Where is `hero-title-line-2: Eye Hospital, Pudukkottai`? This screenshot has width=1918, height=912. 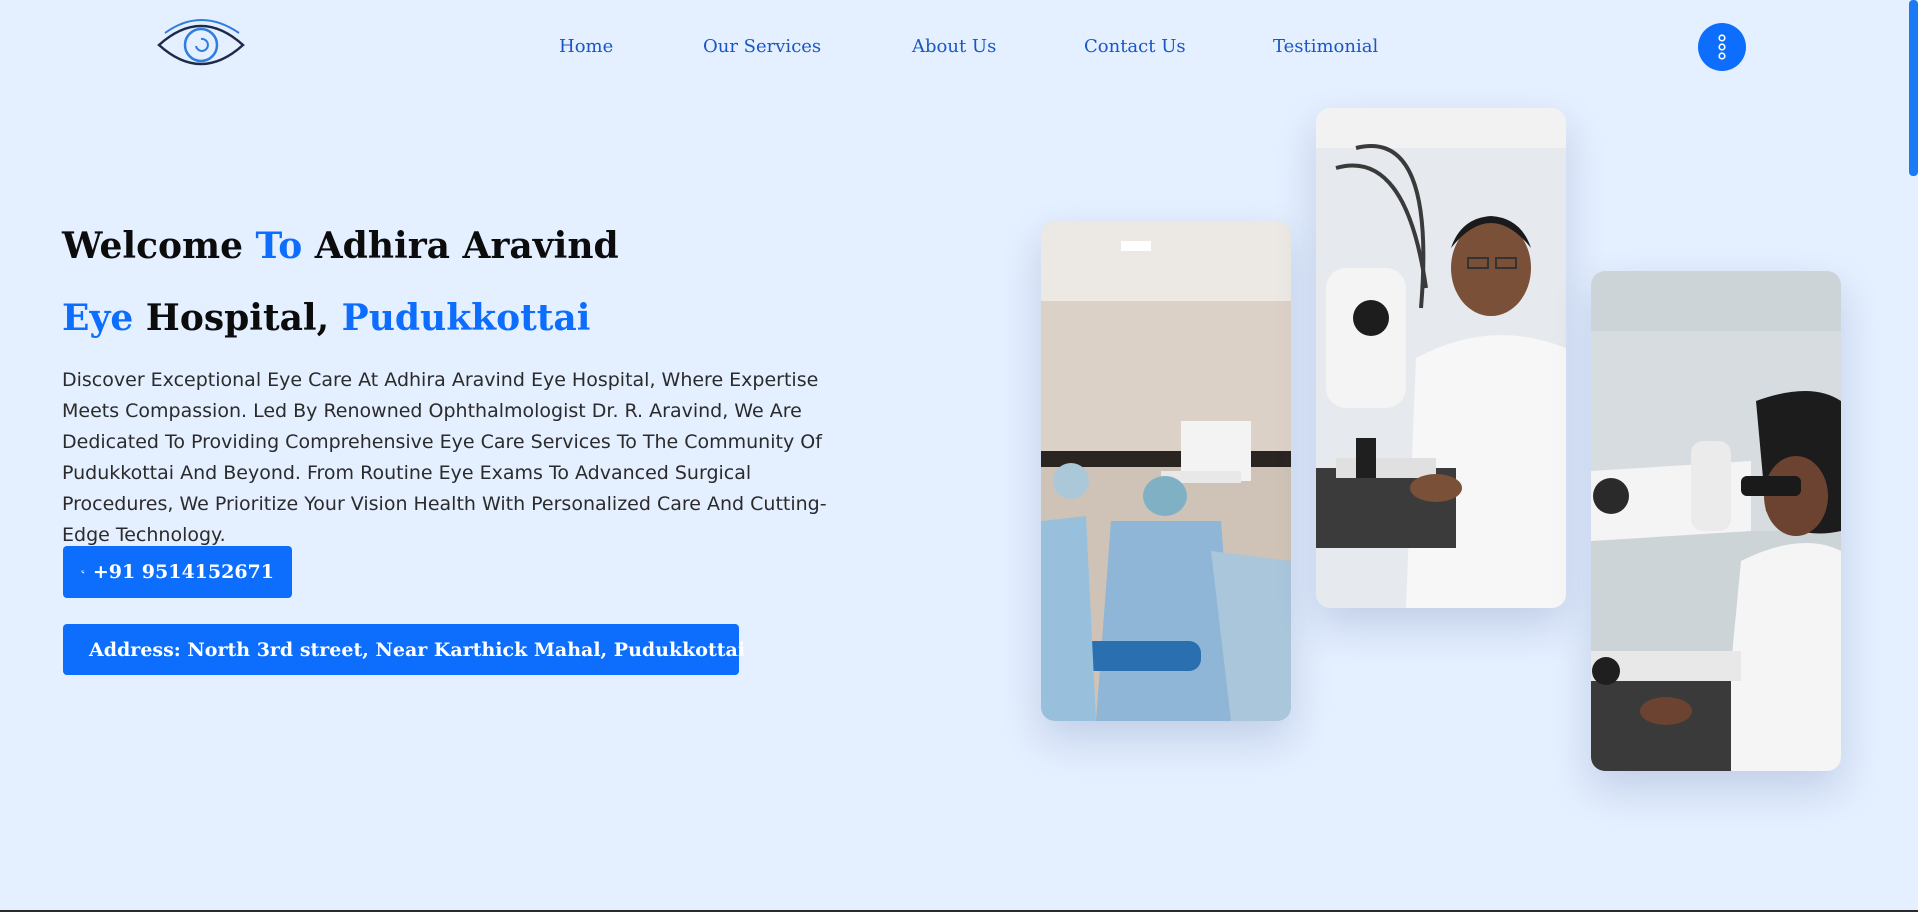
hero-title-line-2: Eye Hospital, Pudukkottai is located at coordinates (326, 318).